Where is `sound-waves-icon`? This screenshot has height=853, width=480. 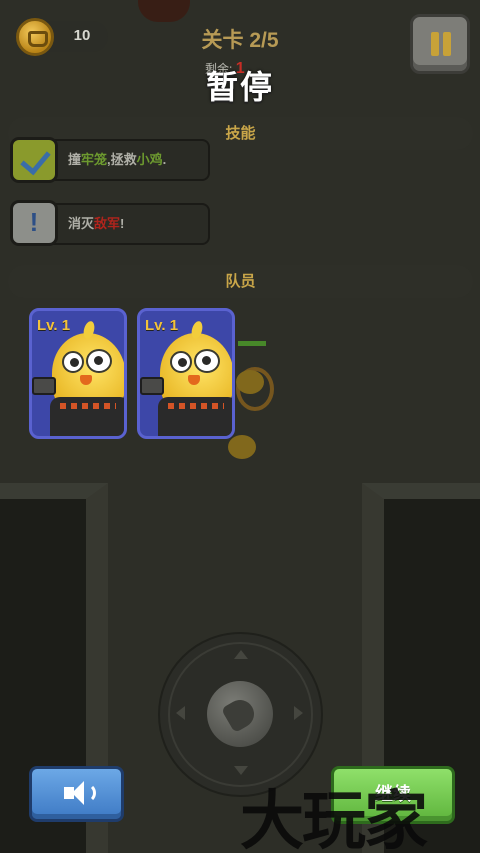 sound-waves-icon is located at coordinates (90, 793).